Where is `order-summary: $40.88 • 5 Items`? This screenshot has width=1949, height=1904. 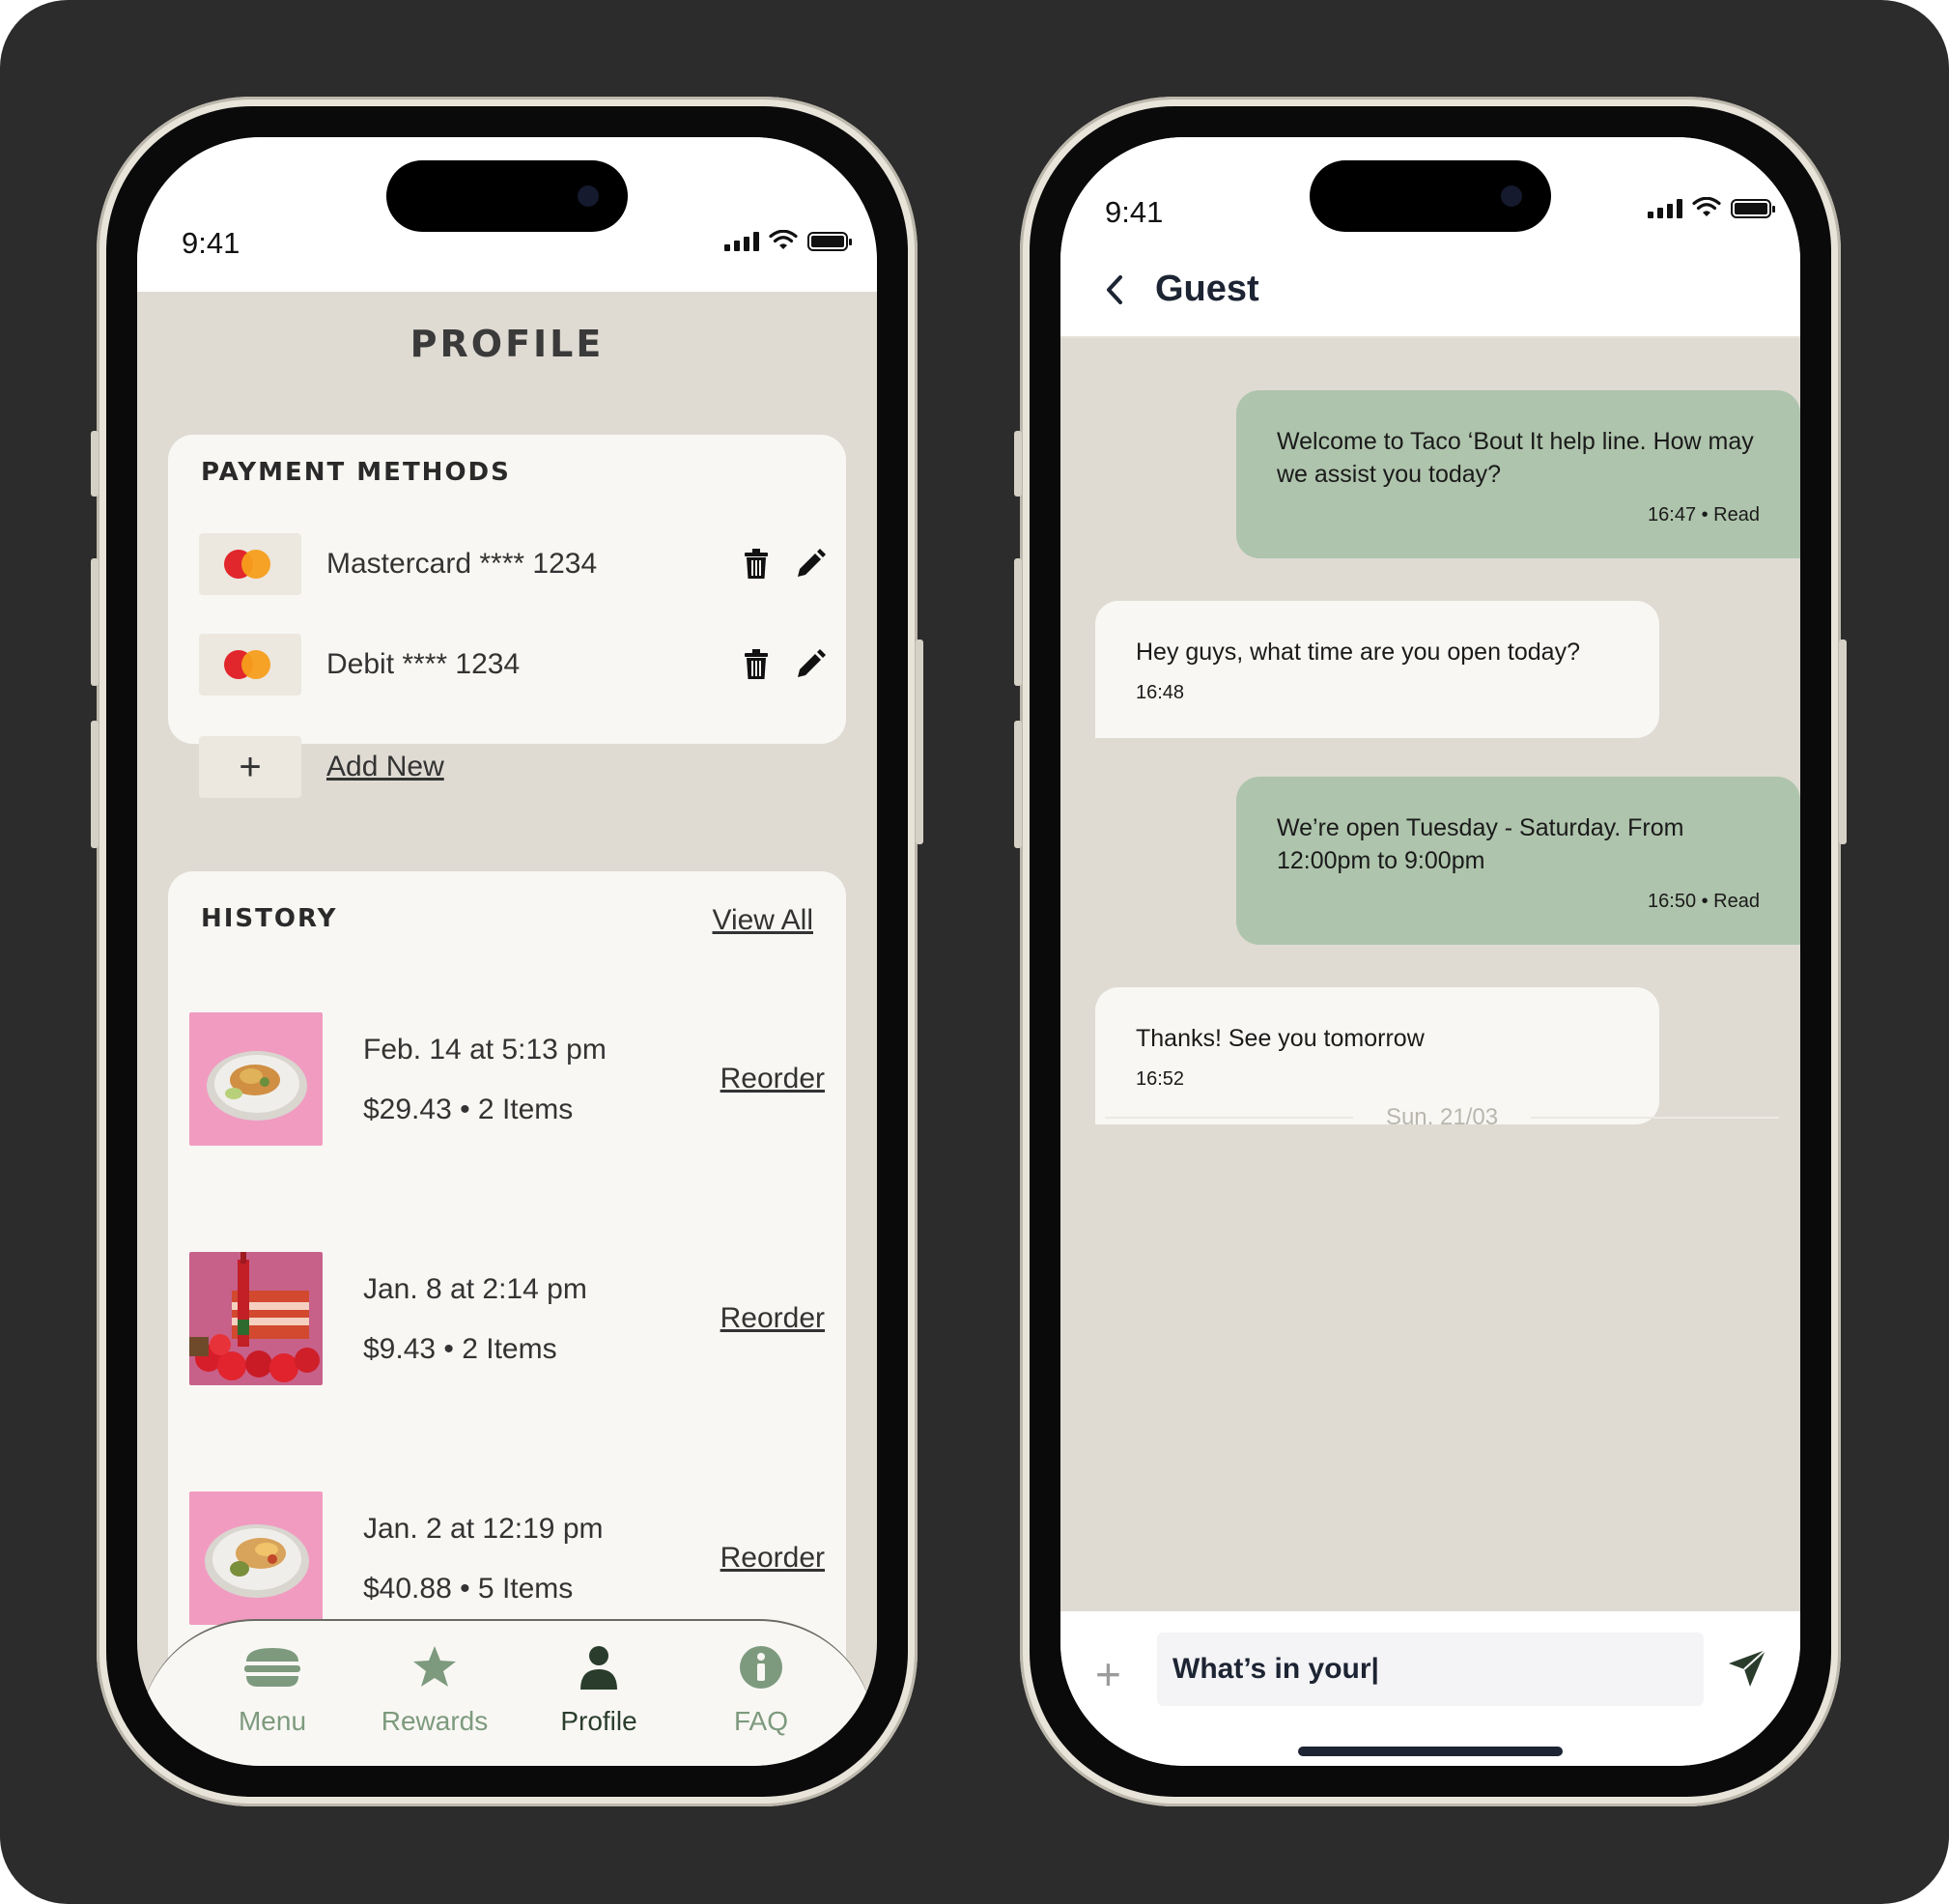
order-summary: $40.88 • 5 Items is located at coordinates (468, 1589).